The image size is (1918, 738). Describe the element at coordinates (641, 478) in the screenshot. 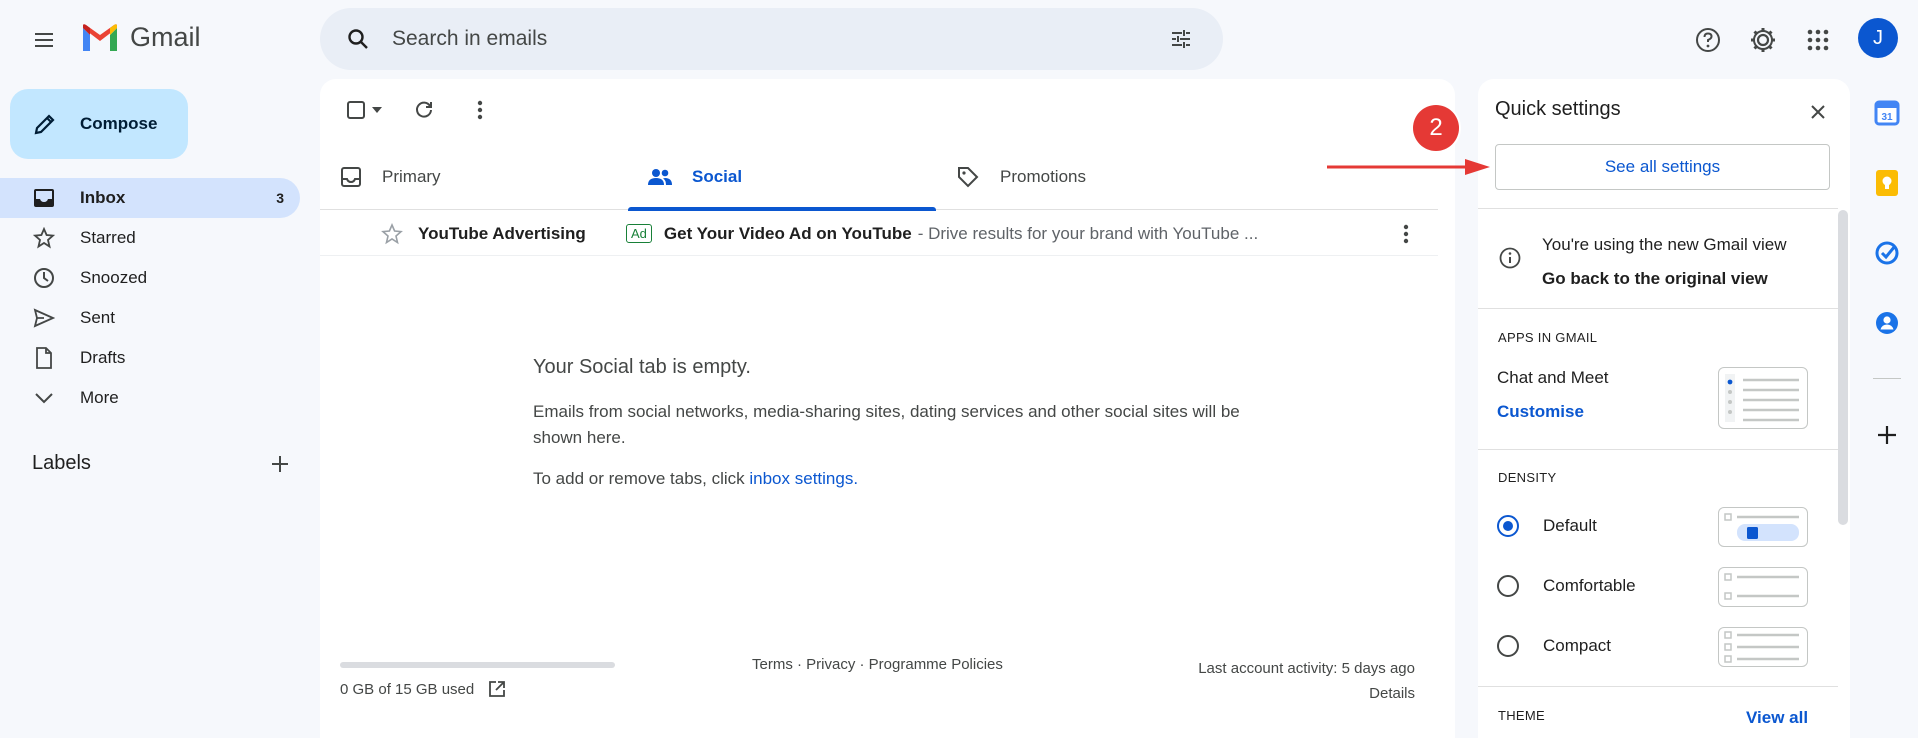

I see `empty-hint-prefix: To add or remove tabs, click` at that location.